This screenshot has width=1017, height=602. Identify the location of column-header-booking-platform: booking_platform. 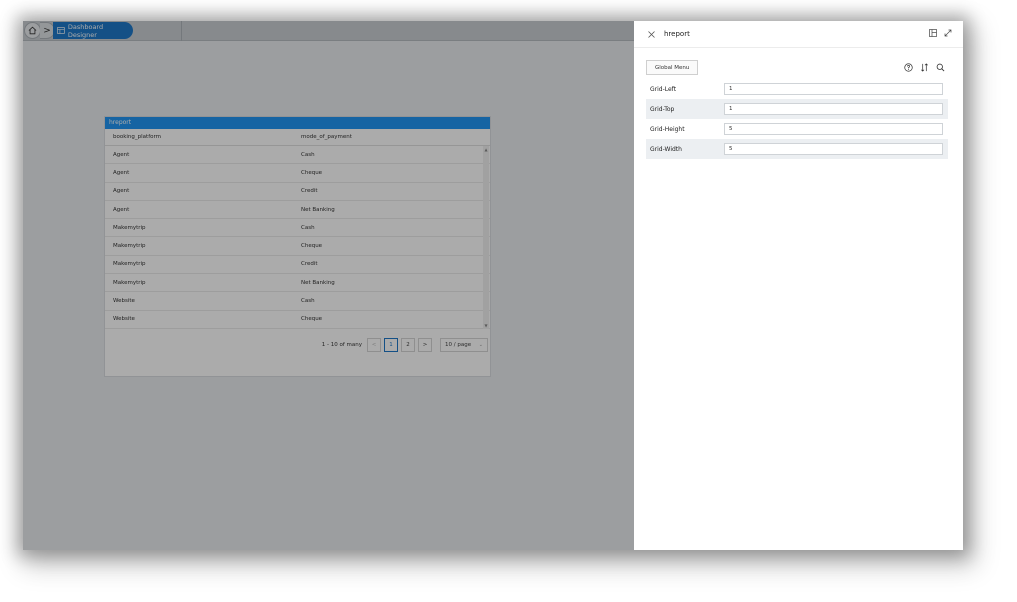
(199, 137).